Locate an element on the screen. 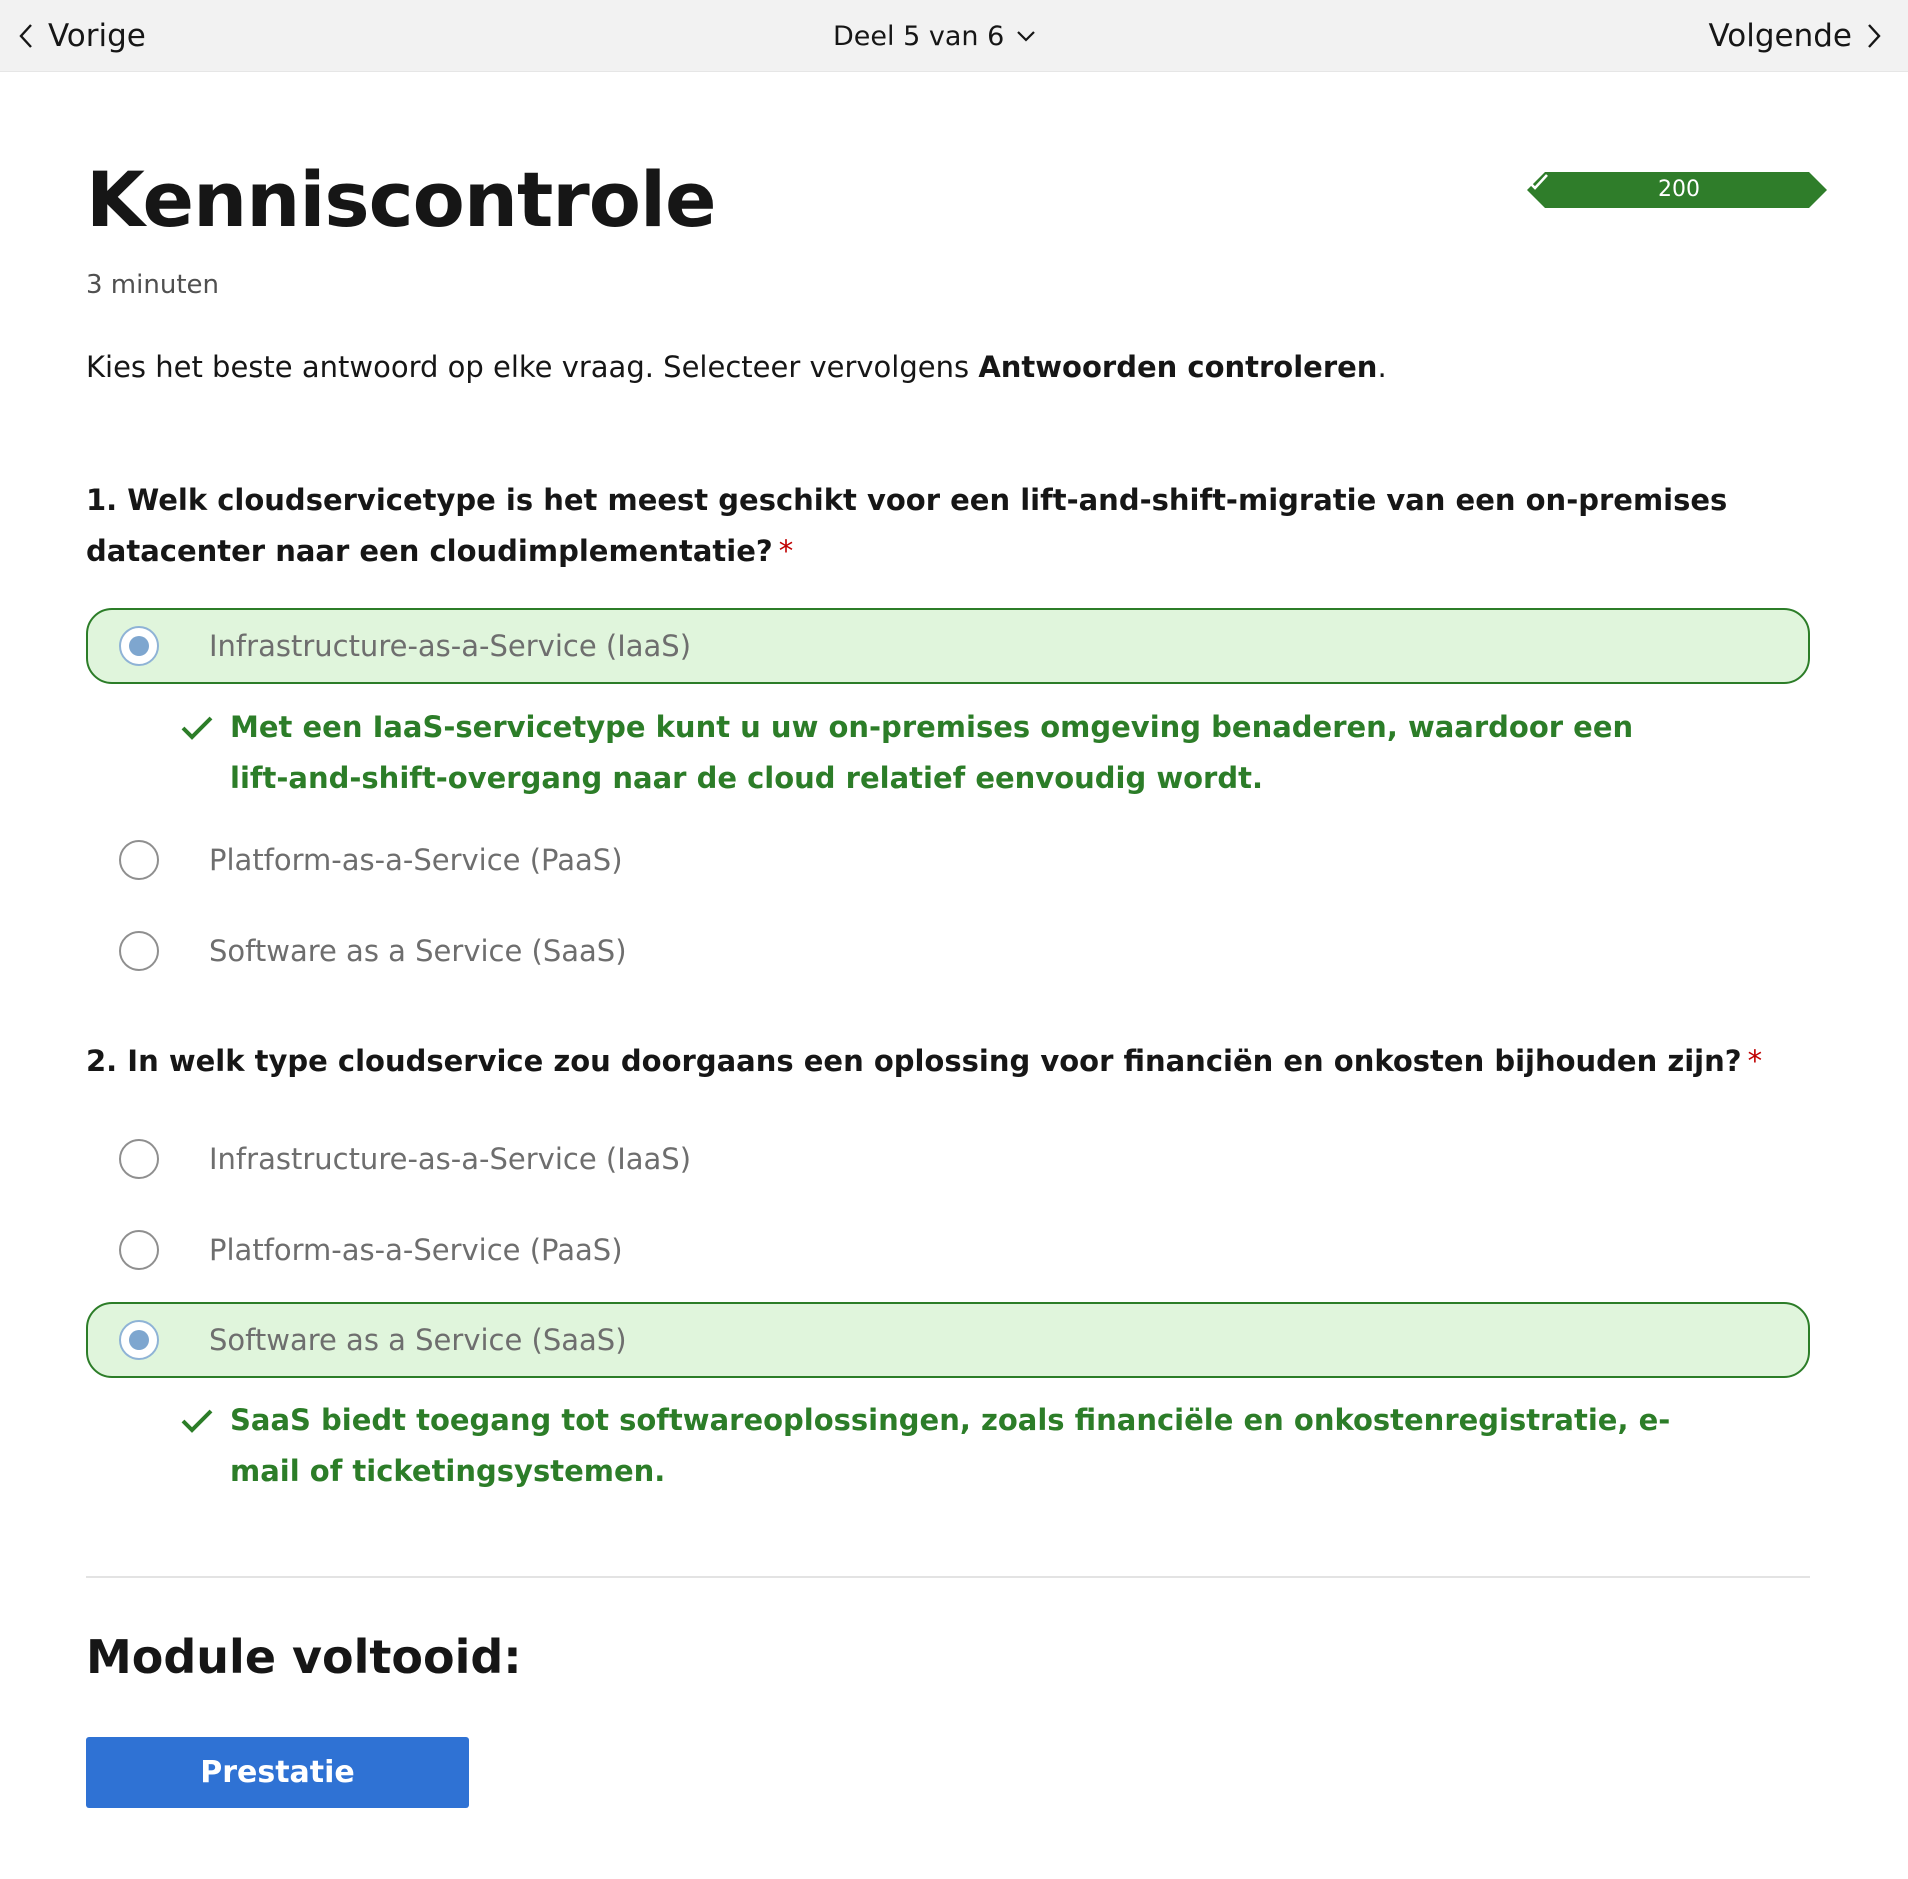  instructions-bold: Antwoorden controleren is located at coordinates (1178, 367).